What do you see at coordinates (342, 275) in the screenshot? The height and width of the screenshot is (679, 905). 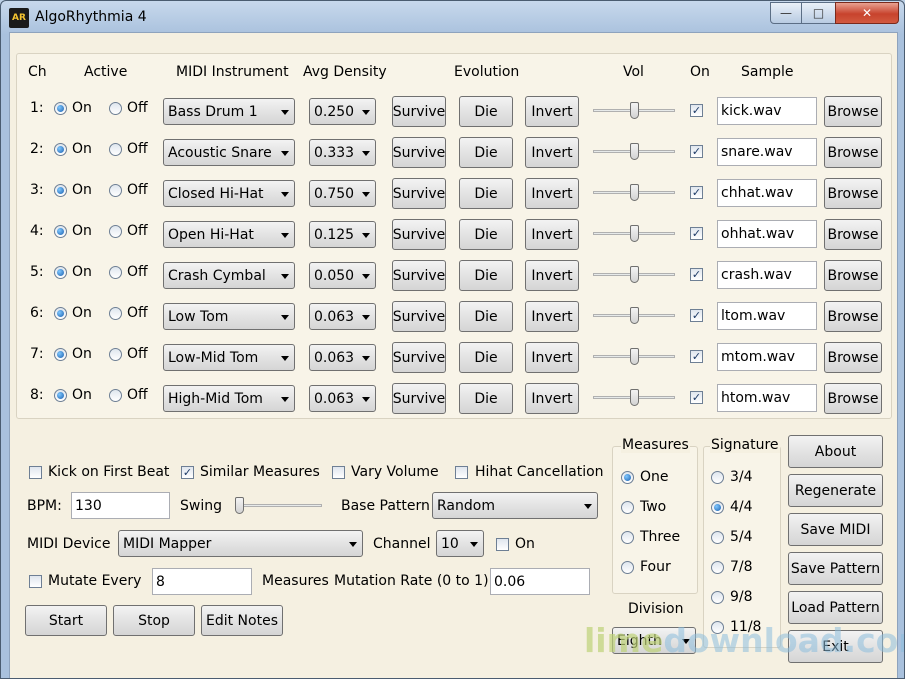 I see `channel-density-select: 0.050` at bounding box center [342, 275].